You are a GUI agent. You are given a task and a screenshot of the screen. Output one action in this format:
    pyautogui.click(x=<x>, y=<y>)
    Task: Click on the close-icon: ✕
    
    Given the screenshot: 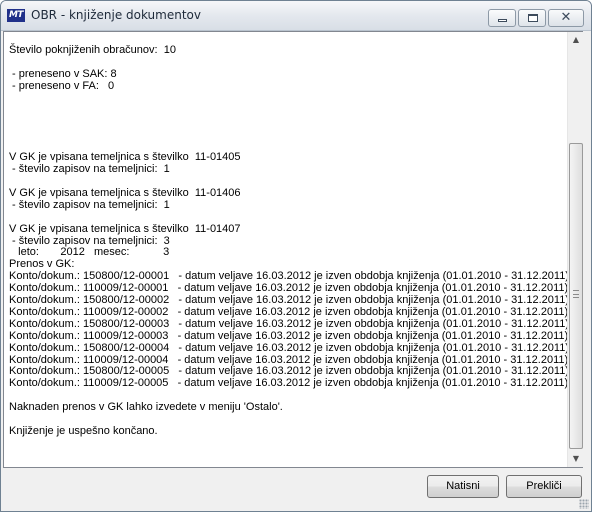 What is the action you would take?
    pyautogui.click(x=566, y=17)
    